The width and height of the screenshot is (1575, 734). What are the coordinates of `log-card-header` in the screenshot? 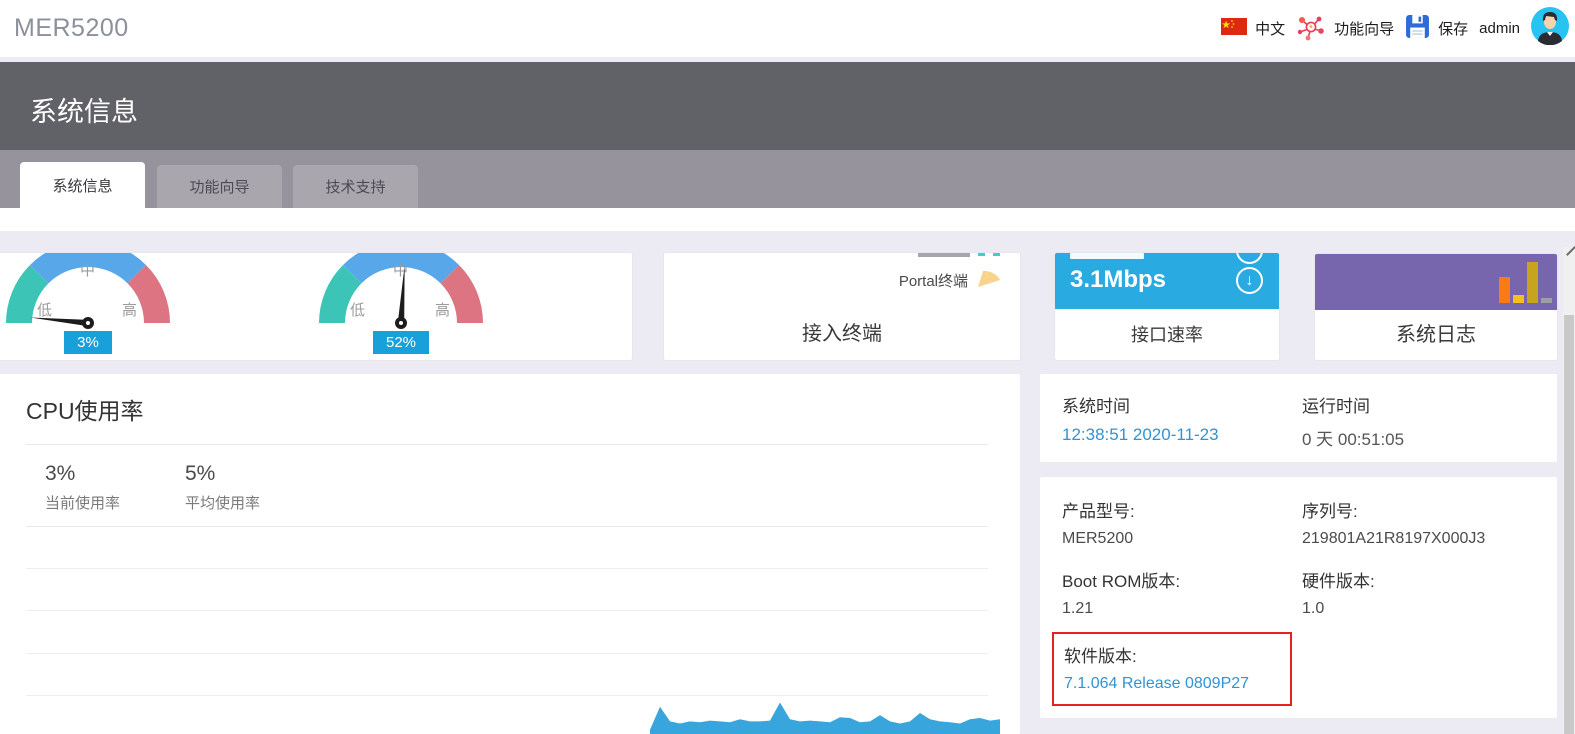 It's located at (1436, 282).